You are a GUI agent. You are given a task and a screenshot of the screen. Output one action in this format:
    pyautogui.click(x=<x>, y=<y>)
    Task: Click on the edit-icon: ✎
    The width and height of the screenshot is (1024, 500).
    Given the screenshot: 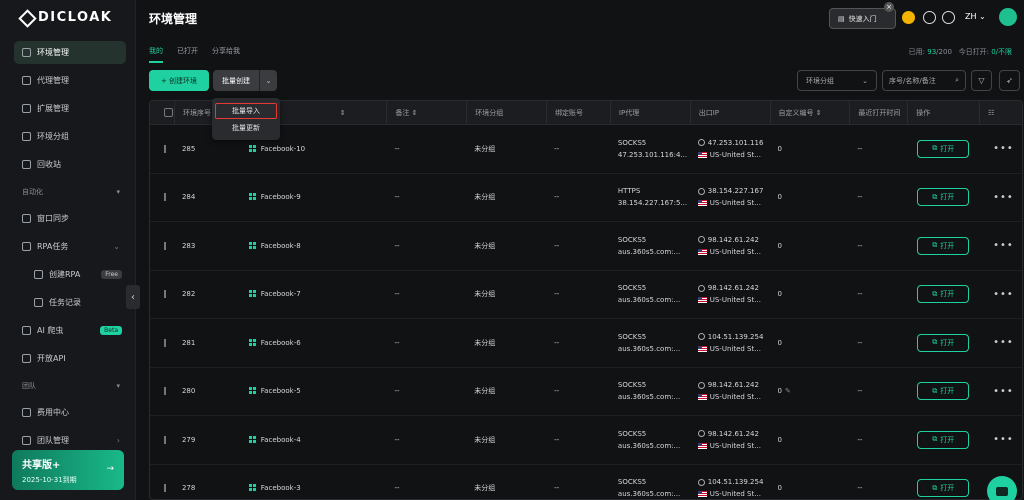 What is the action you would take?
    pyautogui.click(x=788, y=391)
    